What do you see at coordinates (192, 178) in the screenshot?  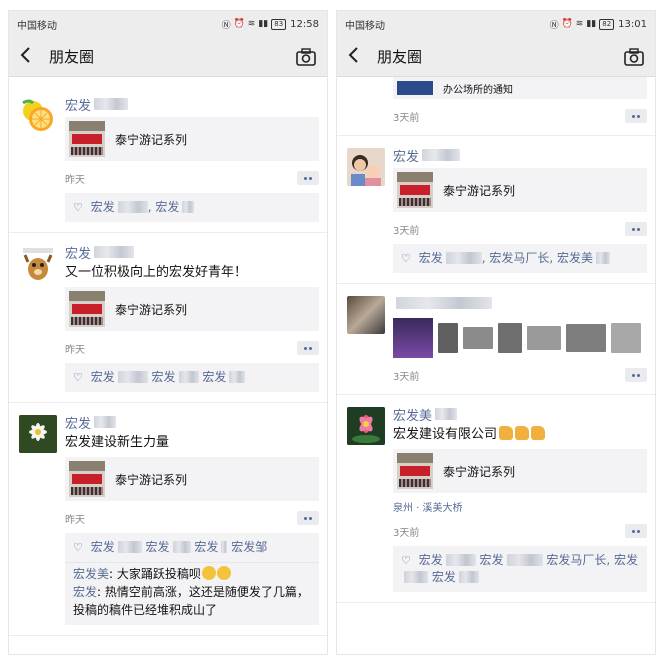 I see `post-meta: 昨天` at bounding box center [192, 178].